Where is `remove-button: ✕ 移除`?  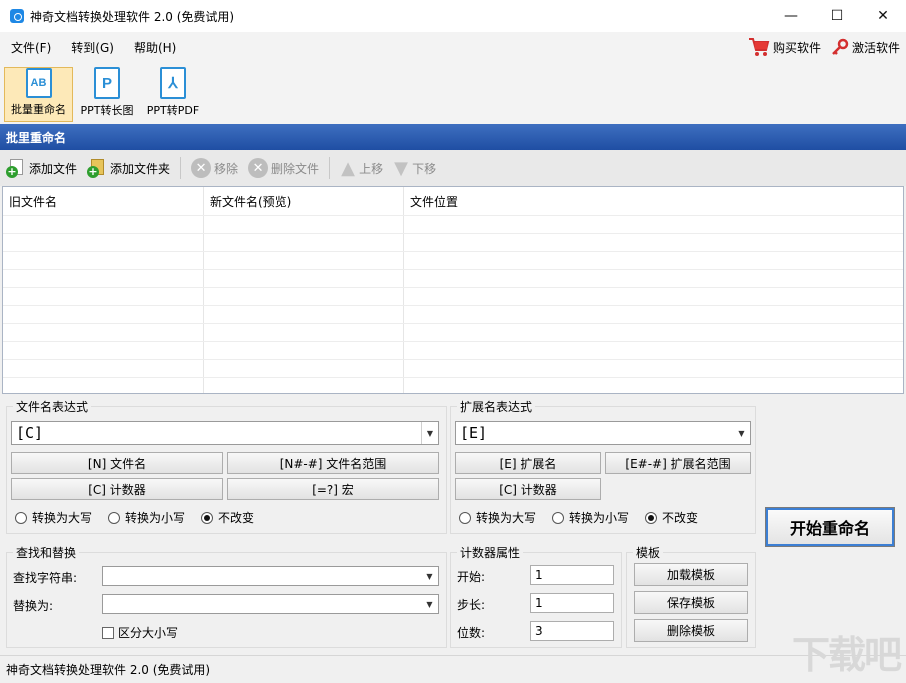 remove-button: ✕ 移除 is located at coordinates (214, 168).